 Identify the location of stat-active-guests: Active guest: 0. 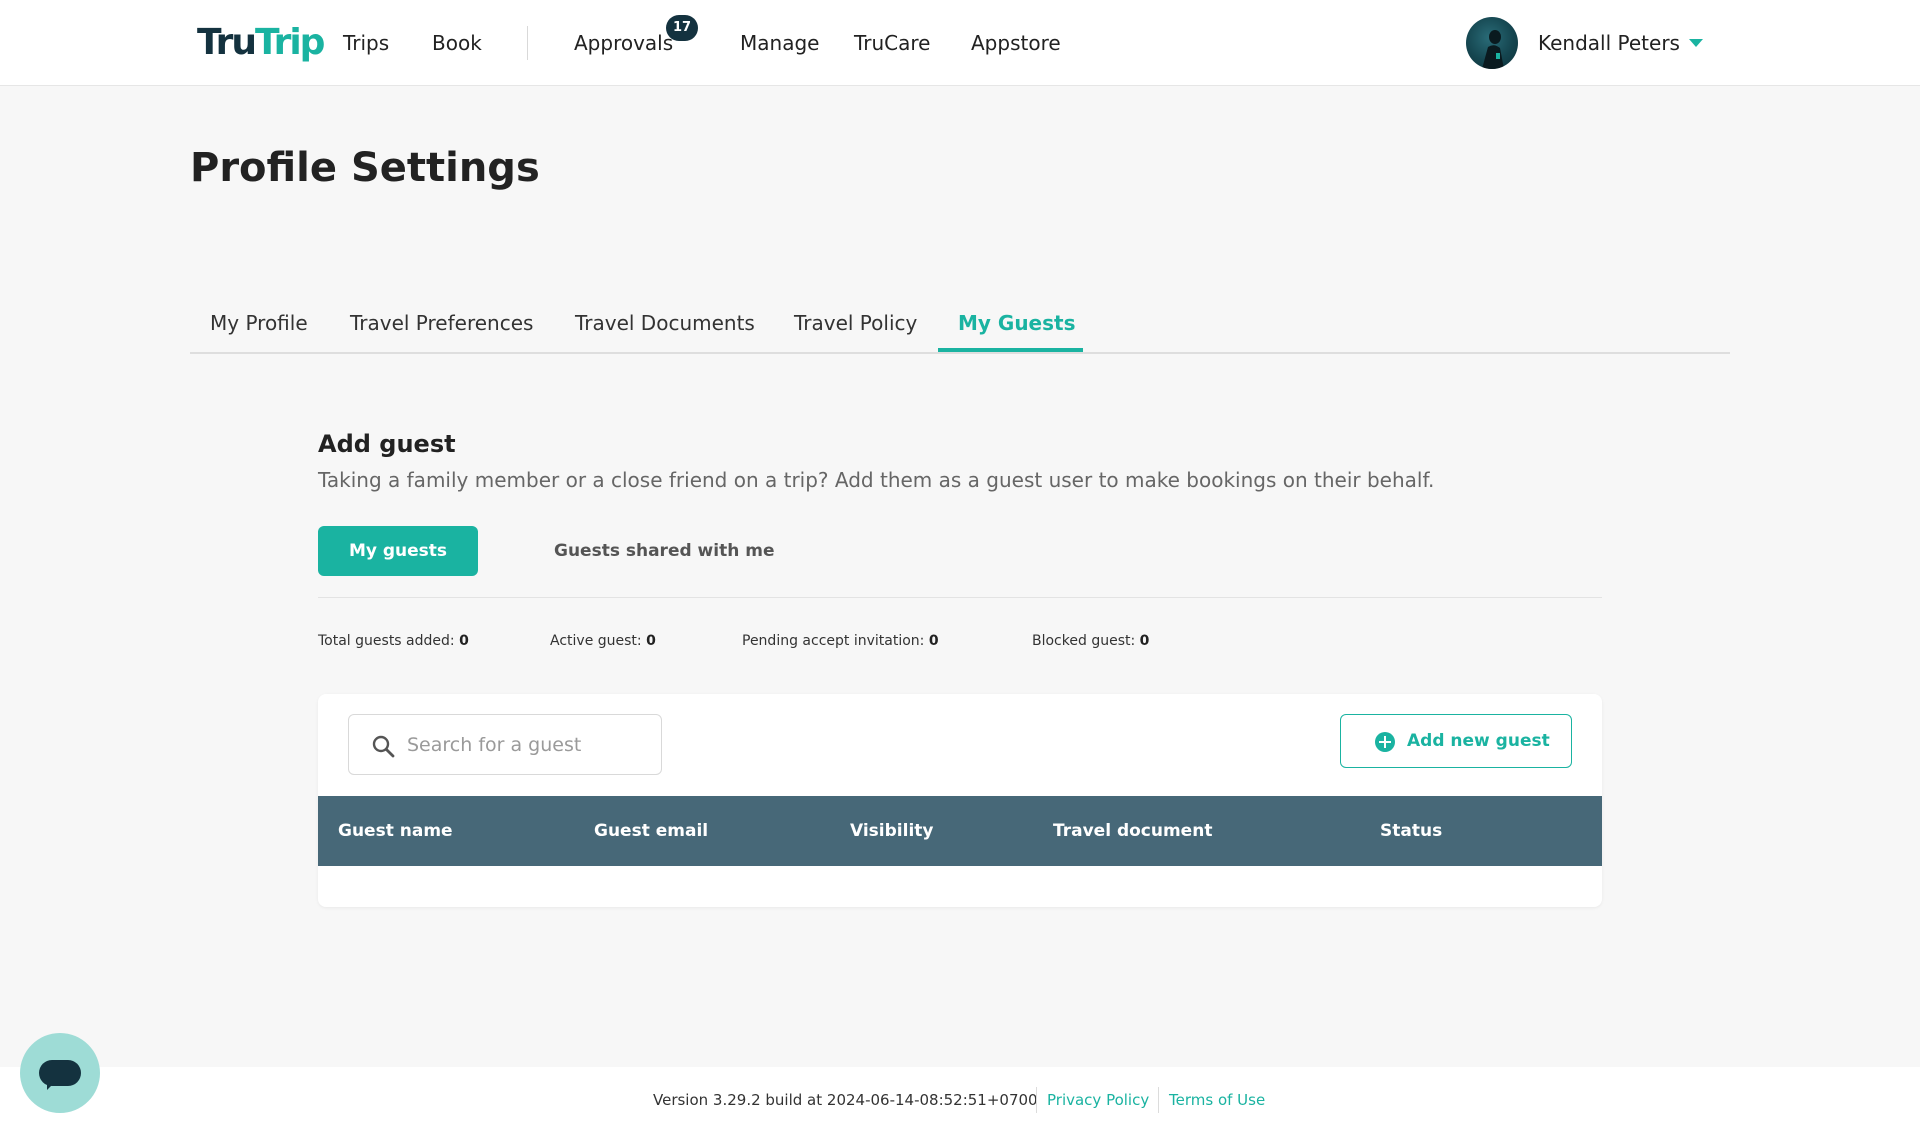
(603, 641).